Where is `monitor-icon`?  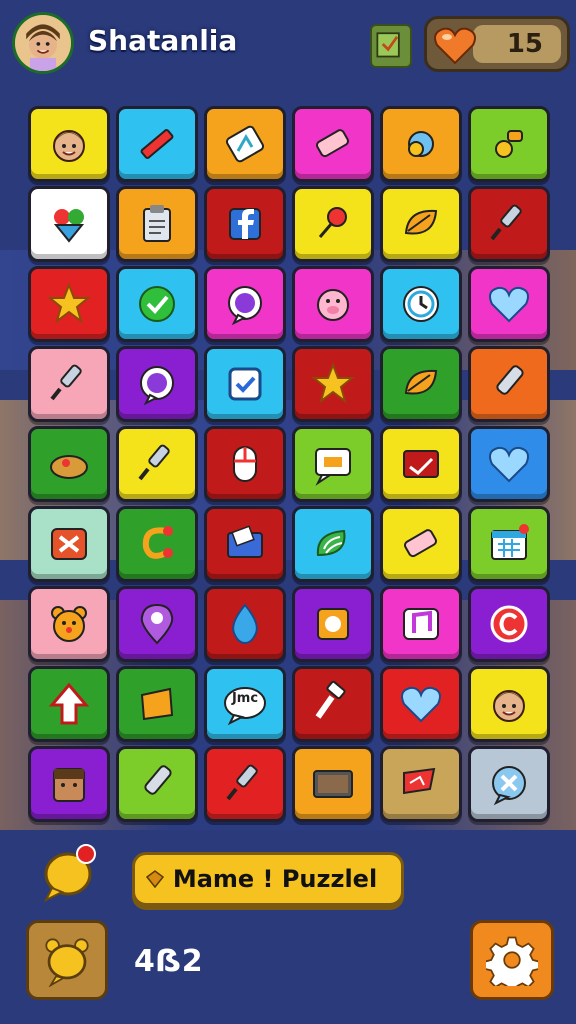 monitor-icon is located at coordinates (333, 784).